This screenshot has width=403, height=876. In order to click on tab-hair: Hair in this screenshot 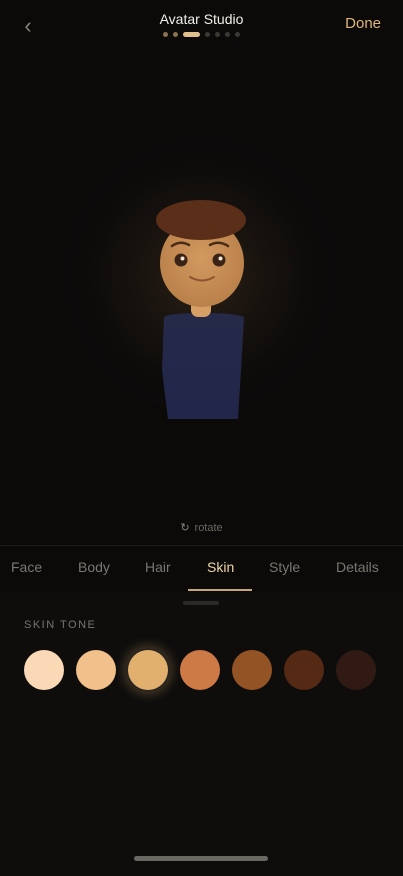, I will do `click(158, 567)`.